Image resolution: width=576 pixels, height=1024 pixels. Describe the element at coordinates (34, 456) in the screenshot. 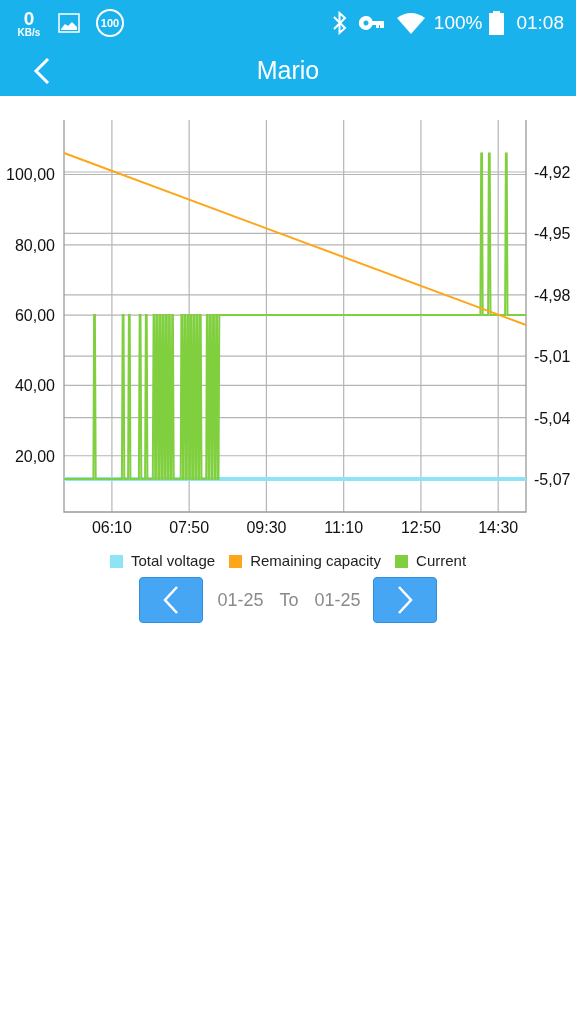

I see `axis-label: 20,00` at that location.